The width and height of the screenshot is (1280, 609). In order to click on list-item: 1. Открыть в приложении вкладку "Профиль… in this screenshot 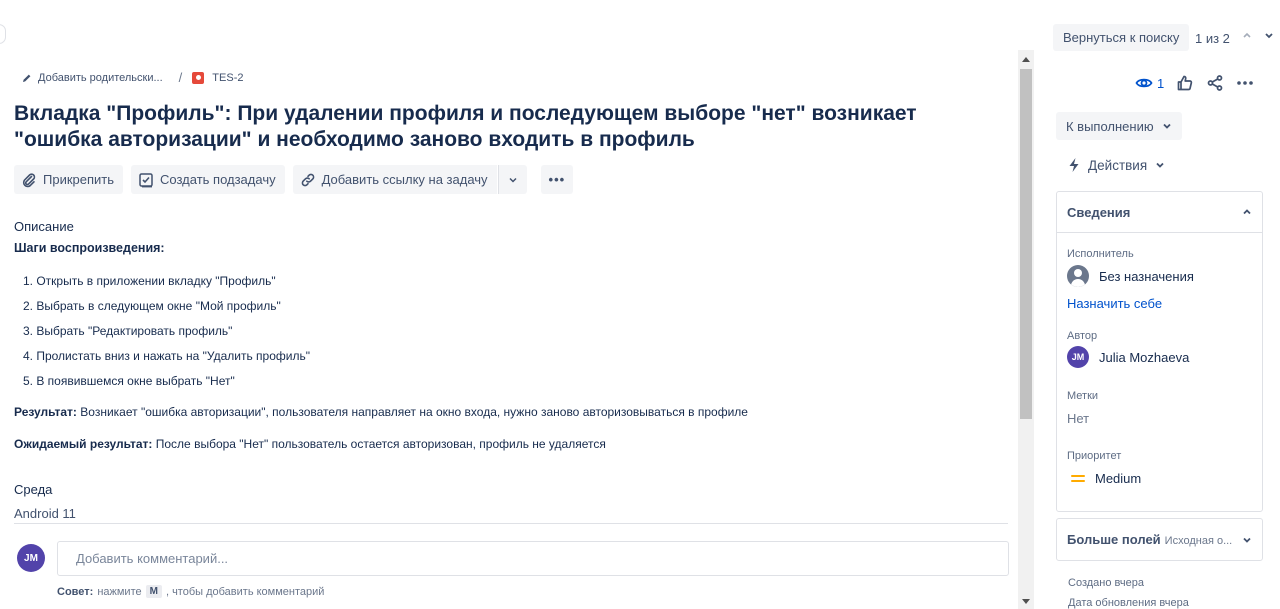, I will do `click(149, 281)`.